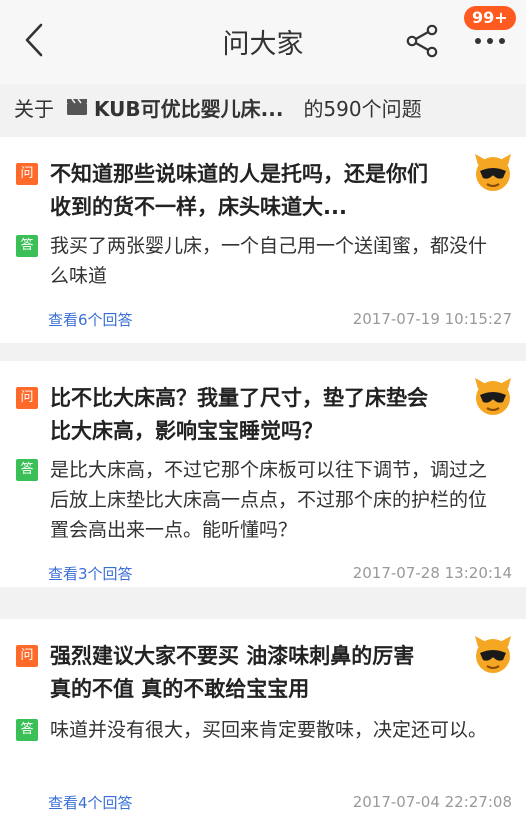 This screenshot has height=819, width=526. I want to click on more-button, so click(490, 41).